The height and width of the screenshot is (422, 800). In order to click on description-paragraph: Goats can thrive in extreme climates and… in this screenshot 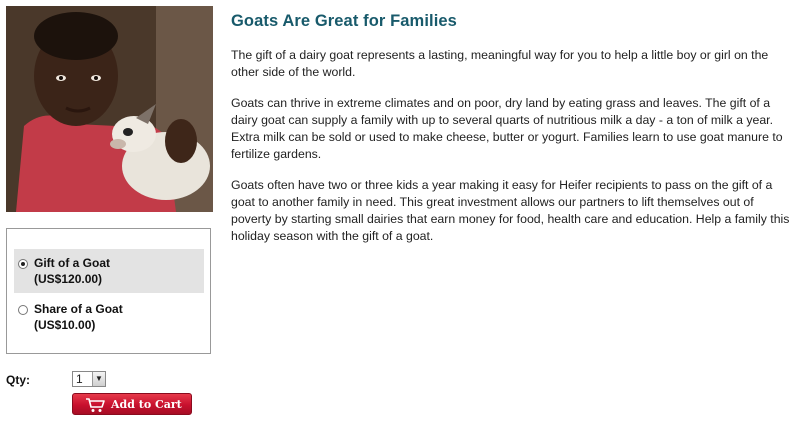, I will do `click(507, 128)`.